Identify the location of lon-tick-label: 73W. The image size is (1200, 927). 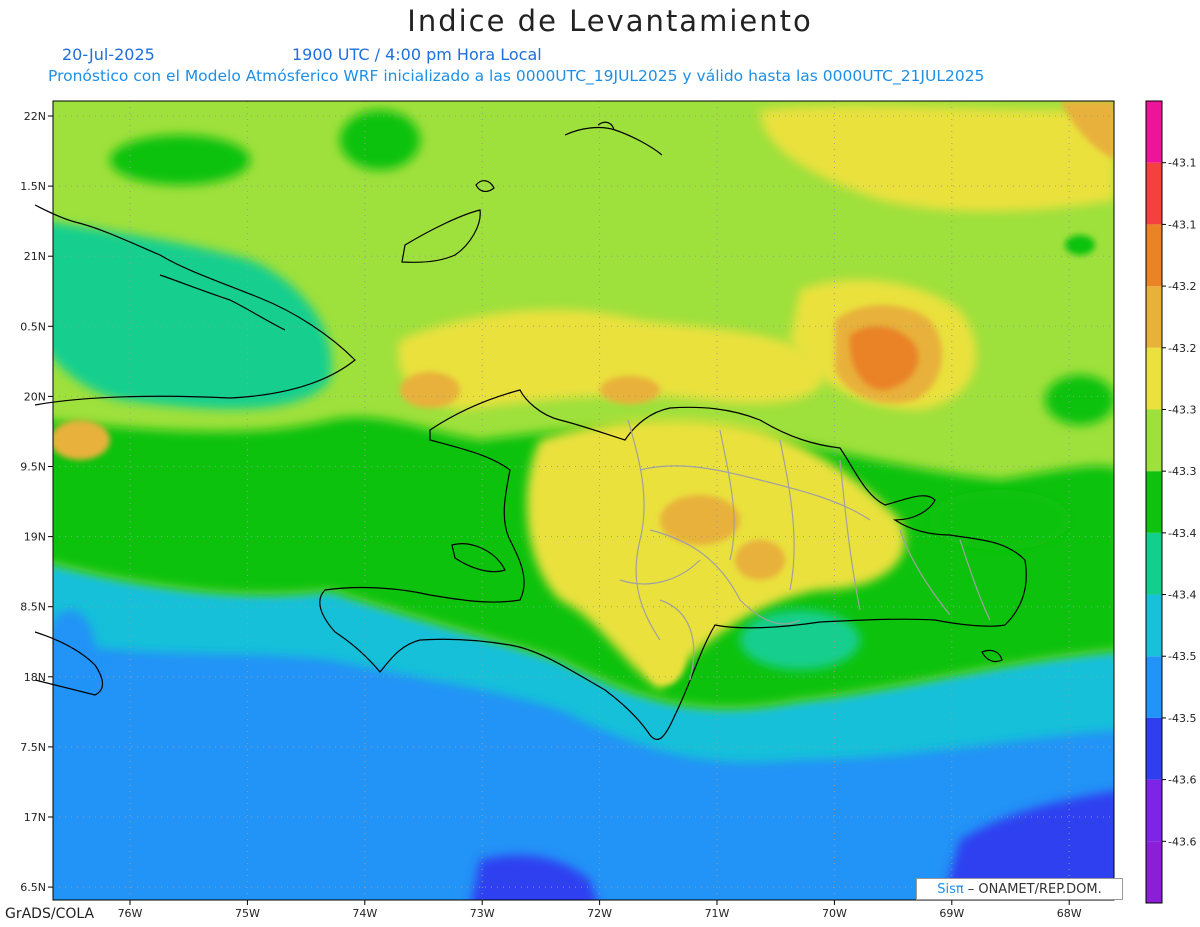
(482, 913).